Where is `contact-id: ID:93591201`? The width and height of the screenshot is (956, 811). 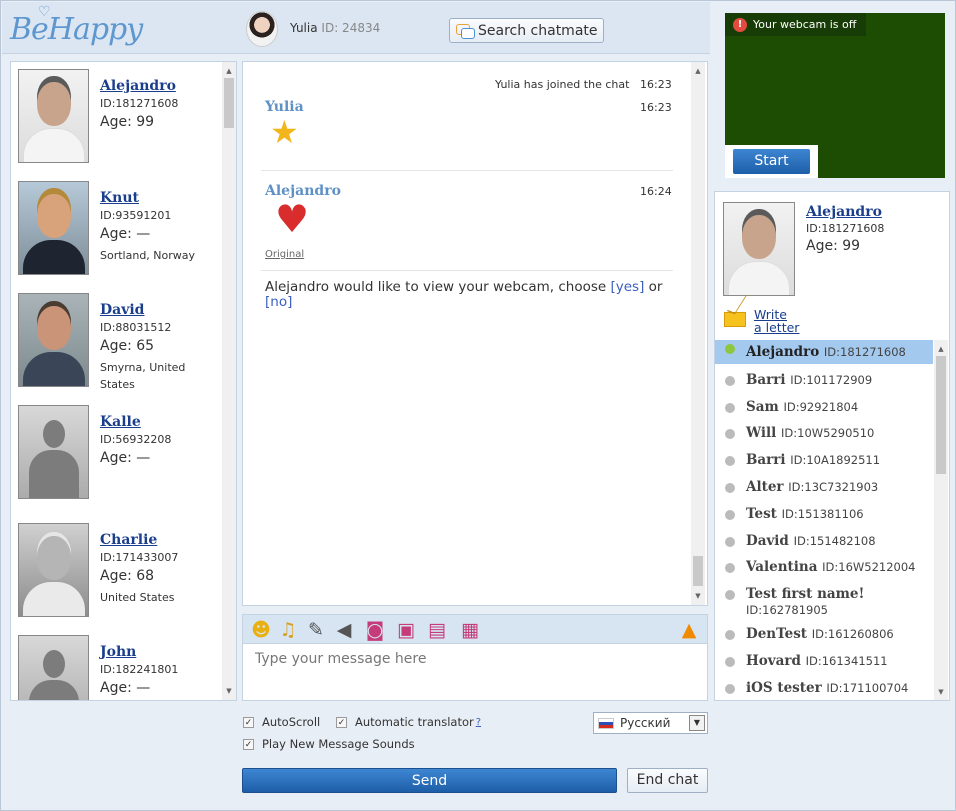 contact-id: ID:93591201 is located at coordinates (136, 215).